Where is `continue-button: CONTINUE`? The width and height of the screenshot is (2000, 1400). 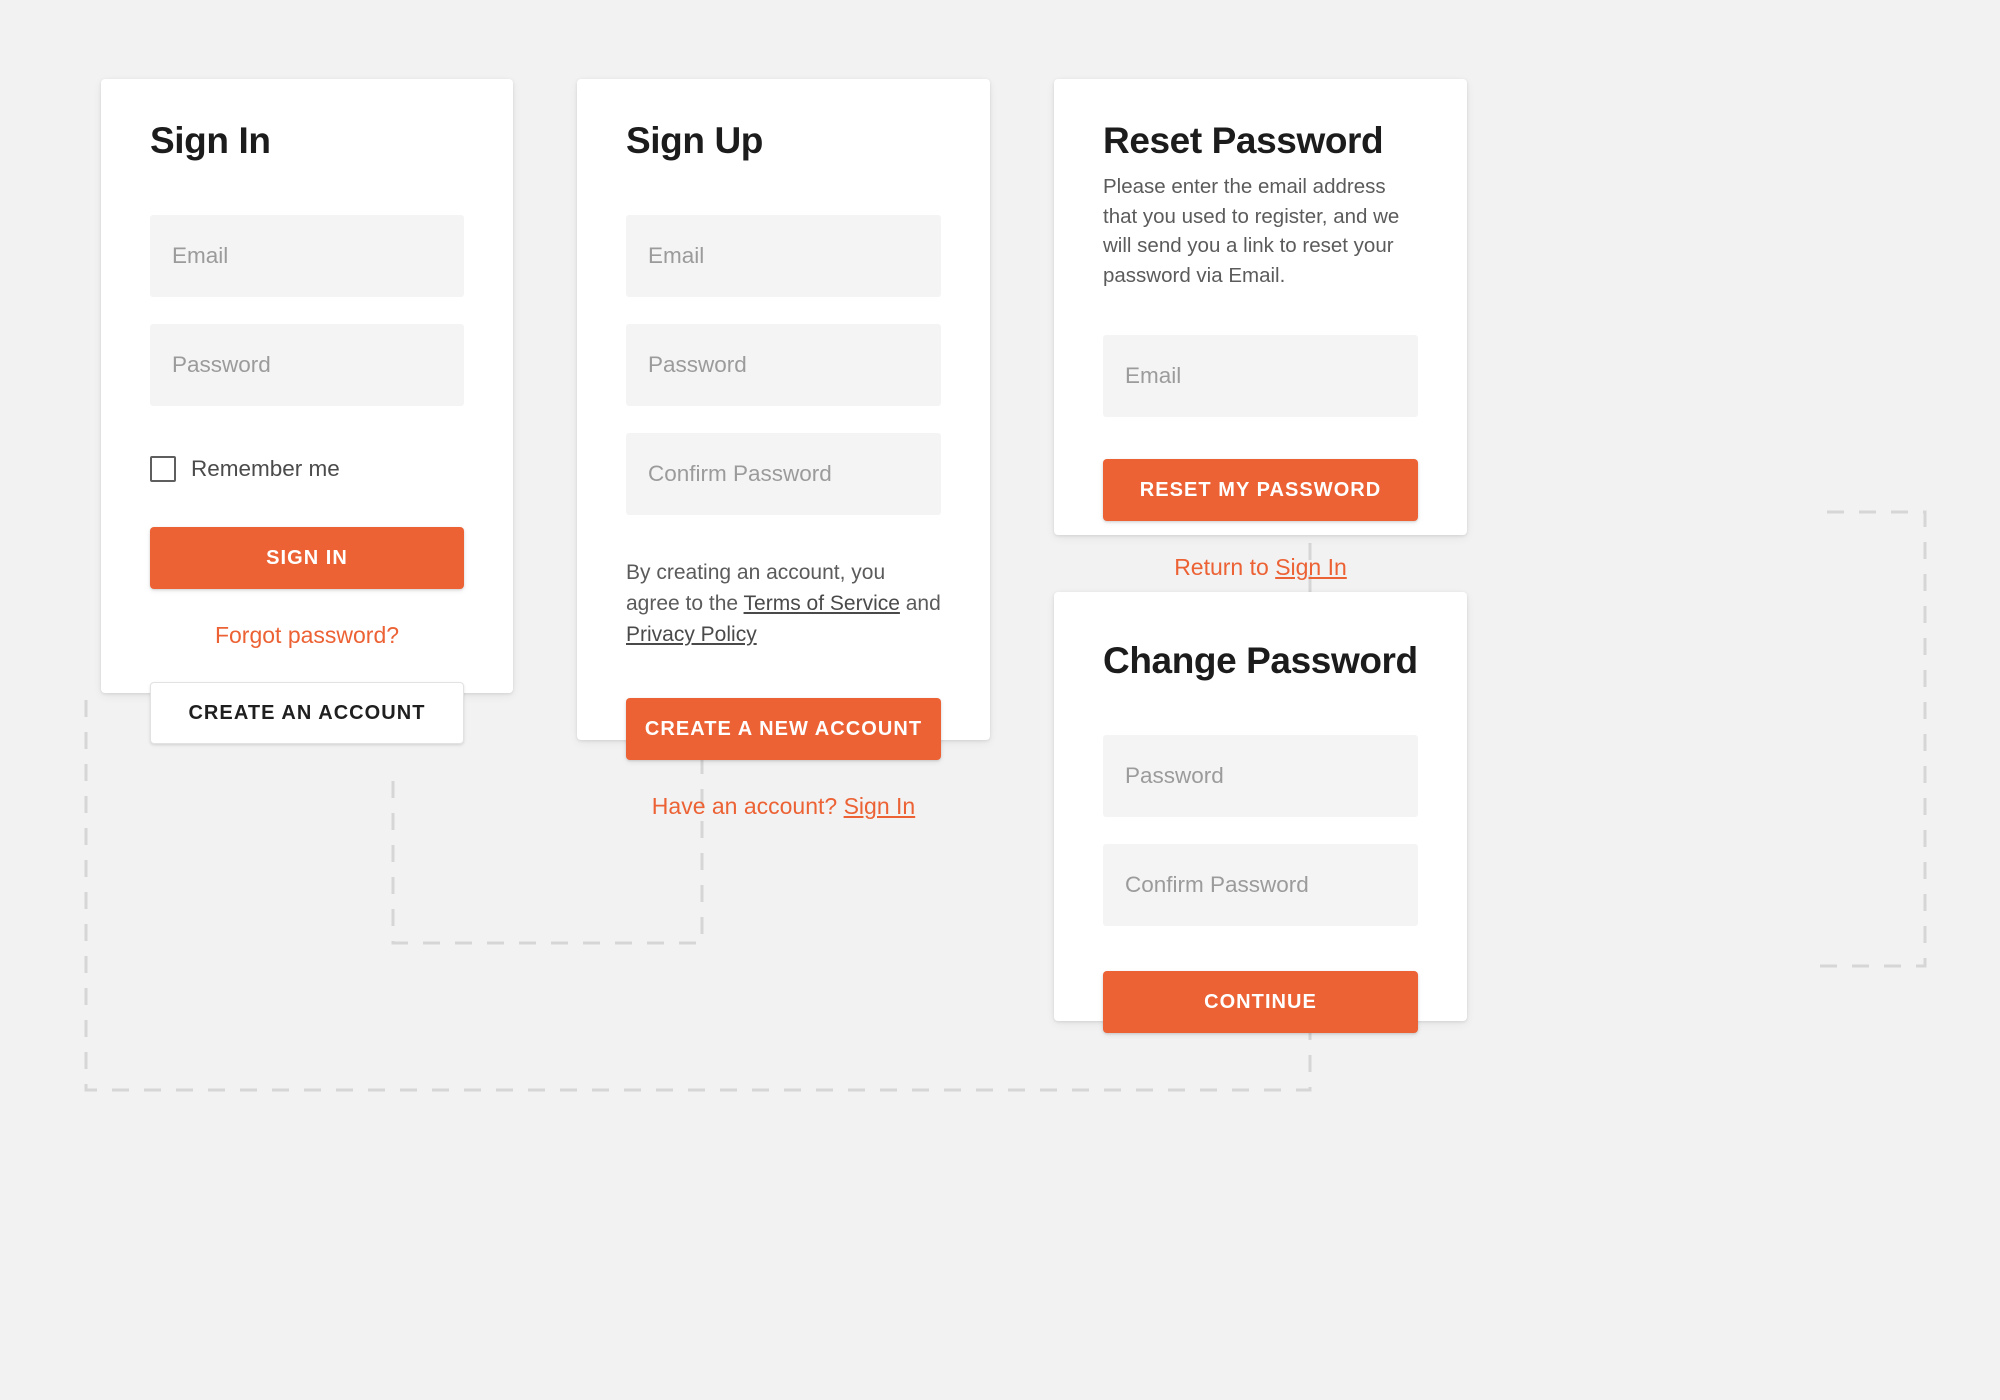
continue-button: CONTINUE is located at coordinates (1260, 1002).